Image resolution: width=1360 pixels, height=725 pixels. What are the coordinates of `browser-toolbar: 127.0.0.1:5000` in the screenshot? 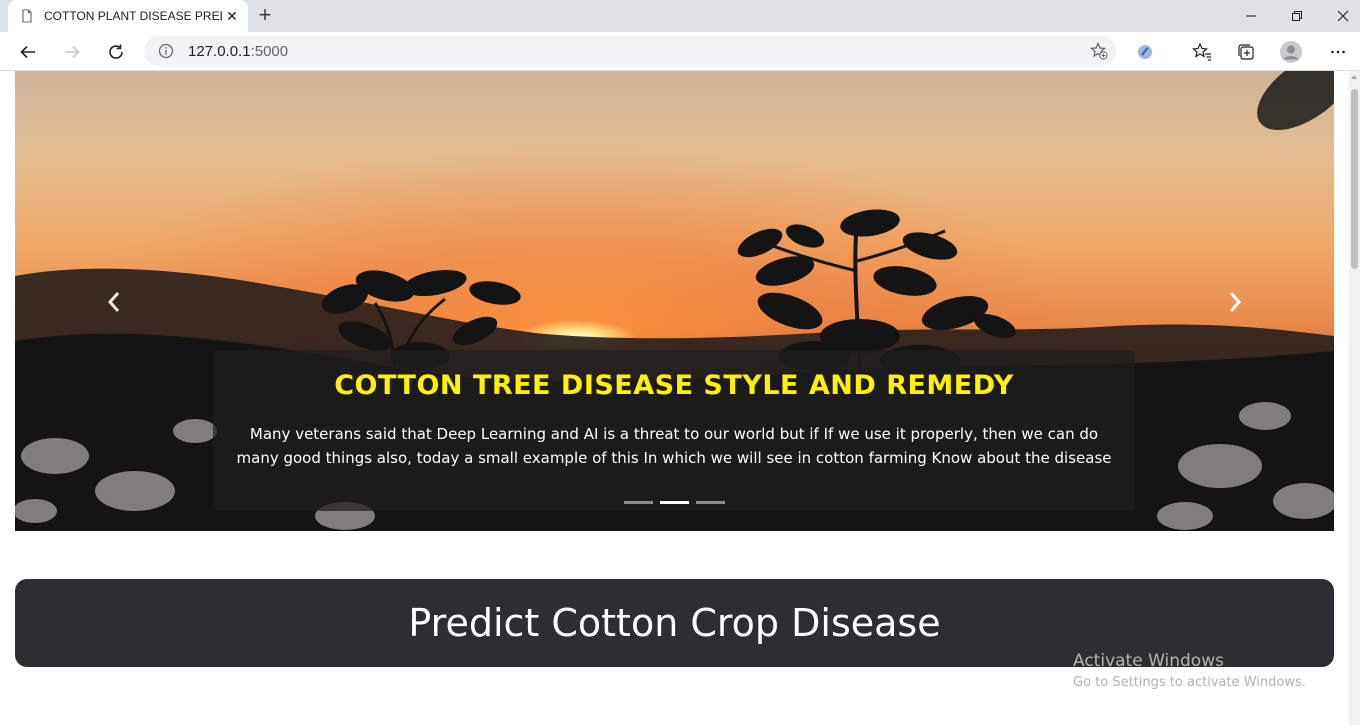 It's located at (680, 62).